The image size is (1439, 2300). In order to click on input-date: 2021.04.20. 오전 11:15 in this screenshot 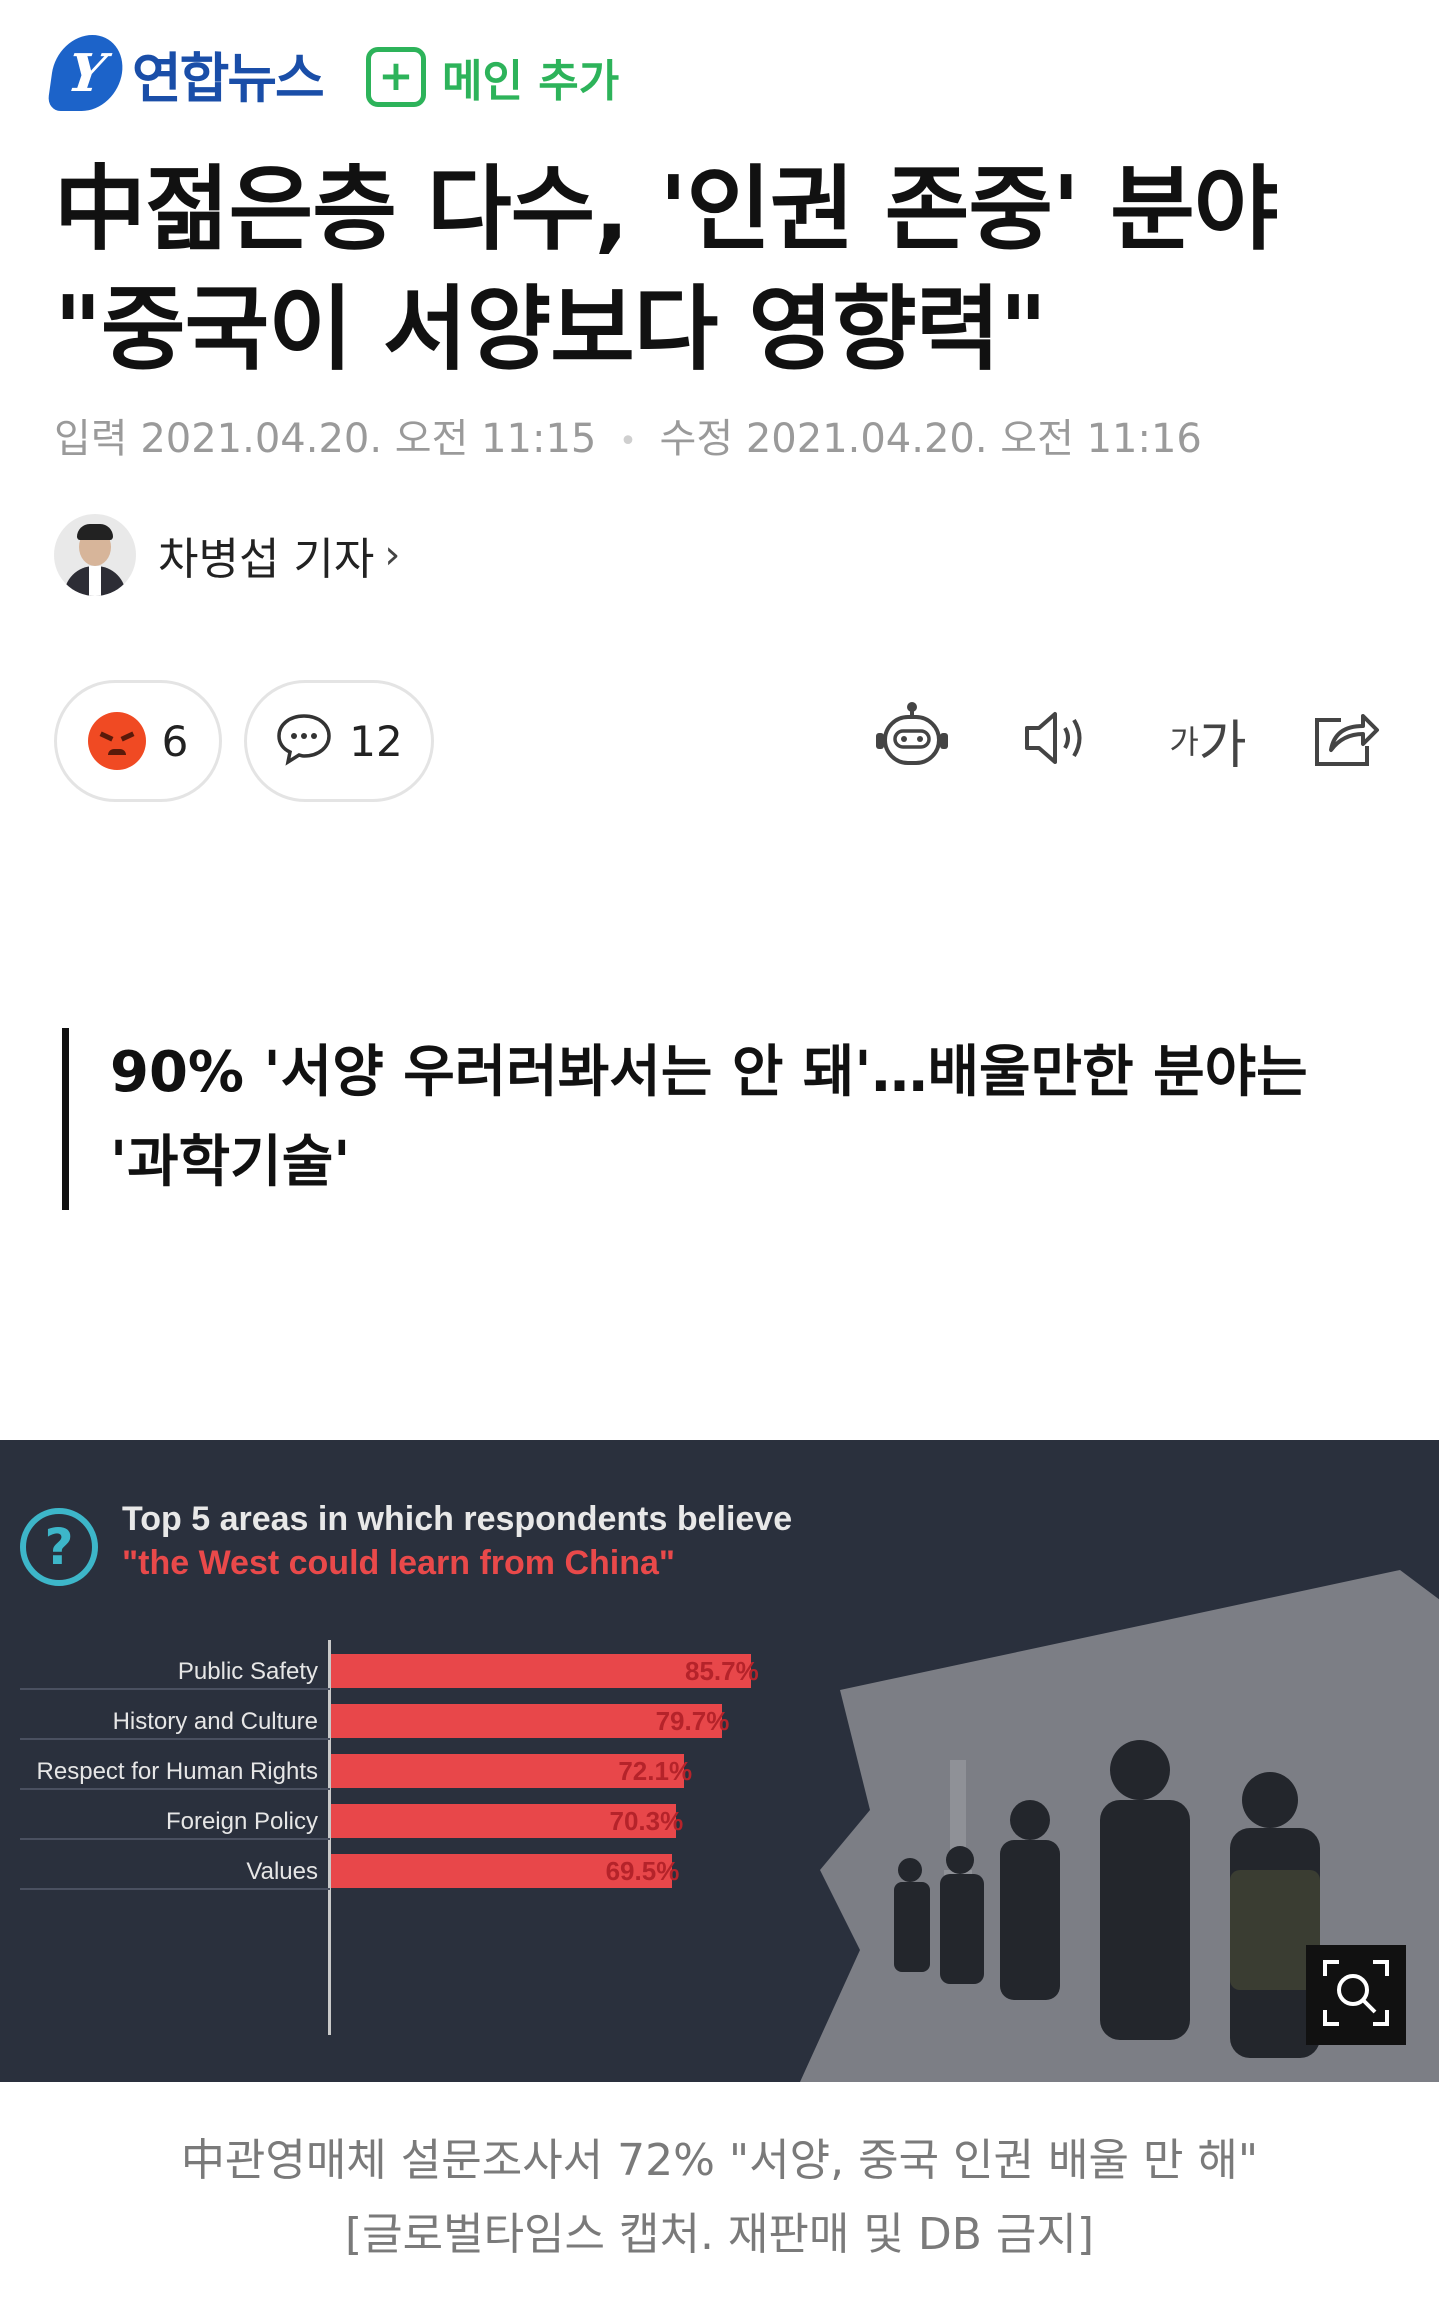, I will do `click(368, 439)`.